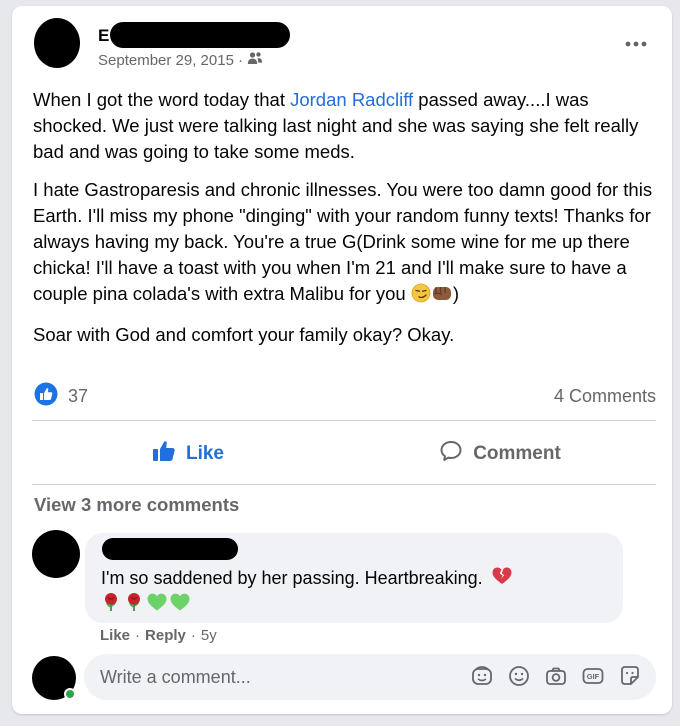  Describe the element at coordinates (166, 60) in the screenshot. I see `post-date: September 29, 2015` at that location.